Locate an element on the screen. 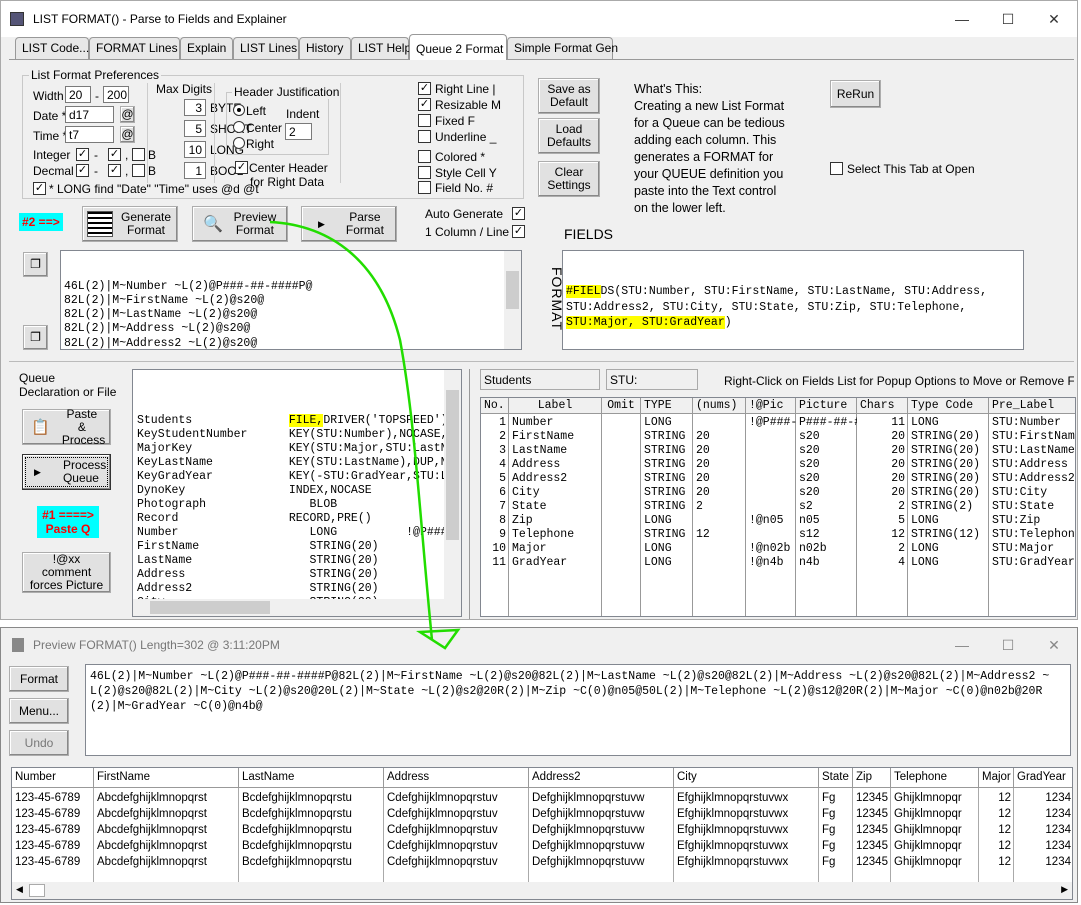  annotation-arrow is located at coordinates (365, 435).